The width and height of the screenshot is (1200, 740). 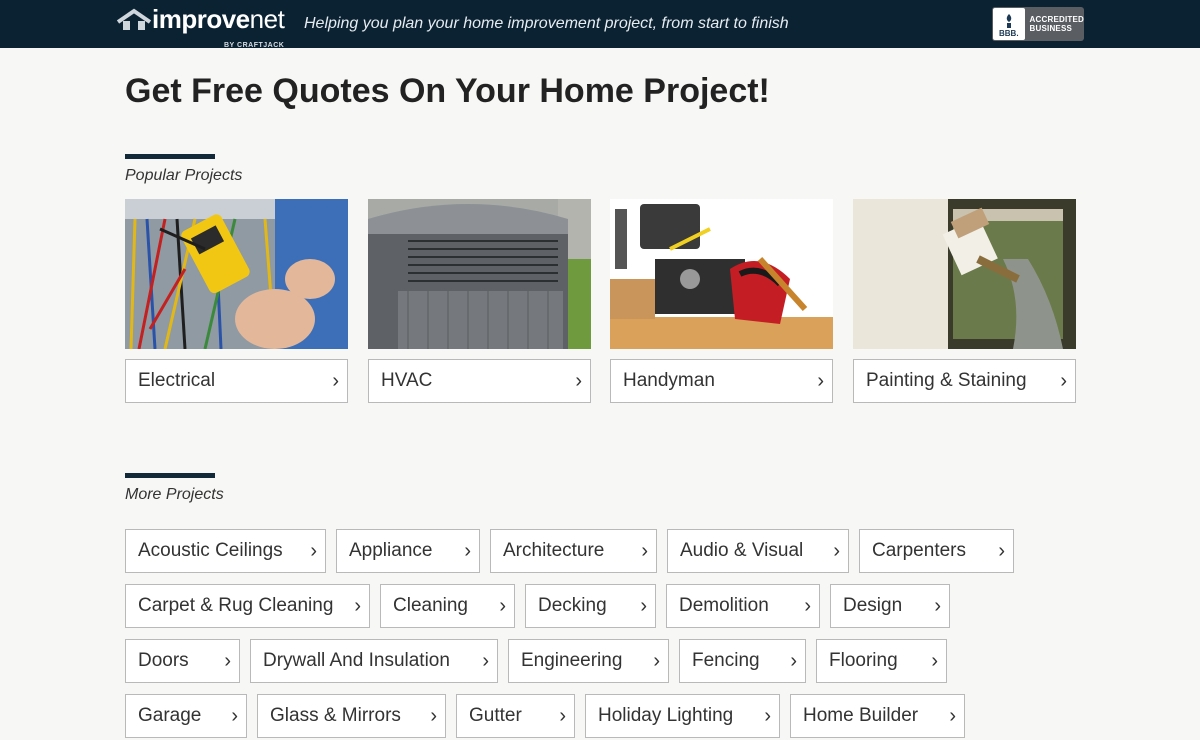 I want to click on project-chip-holiday-lighting: Holiday Lighting ›, so click(x=682, y=716).